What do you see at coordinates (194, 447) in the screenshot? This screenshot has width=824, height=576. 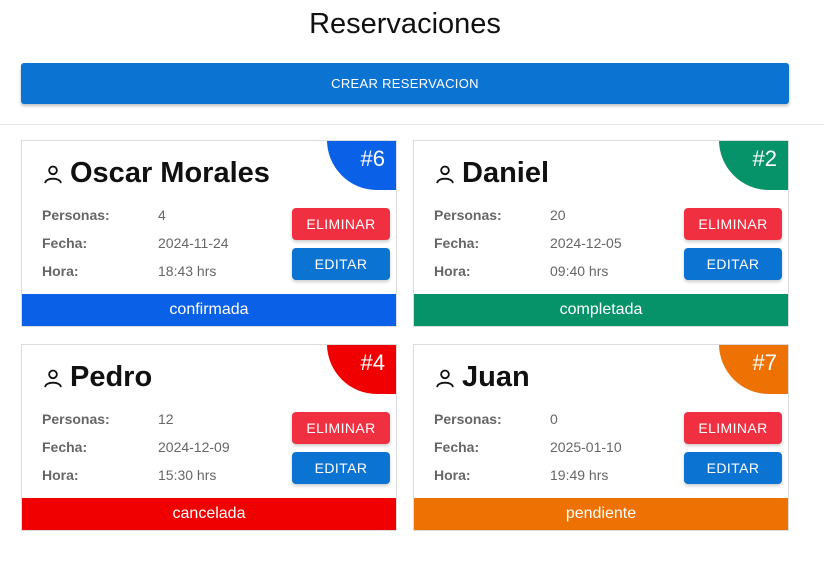 I see `fecha-value: 2024-12-09` at bounding box center [194, 447].